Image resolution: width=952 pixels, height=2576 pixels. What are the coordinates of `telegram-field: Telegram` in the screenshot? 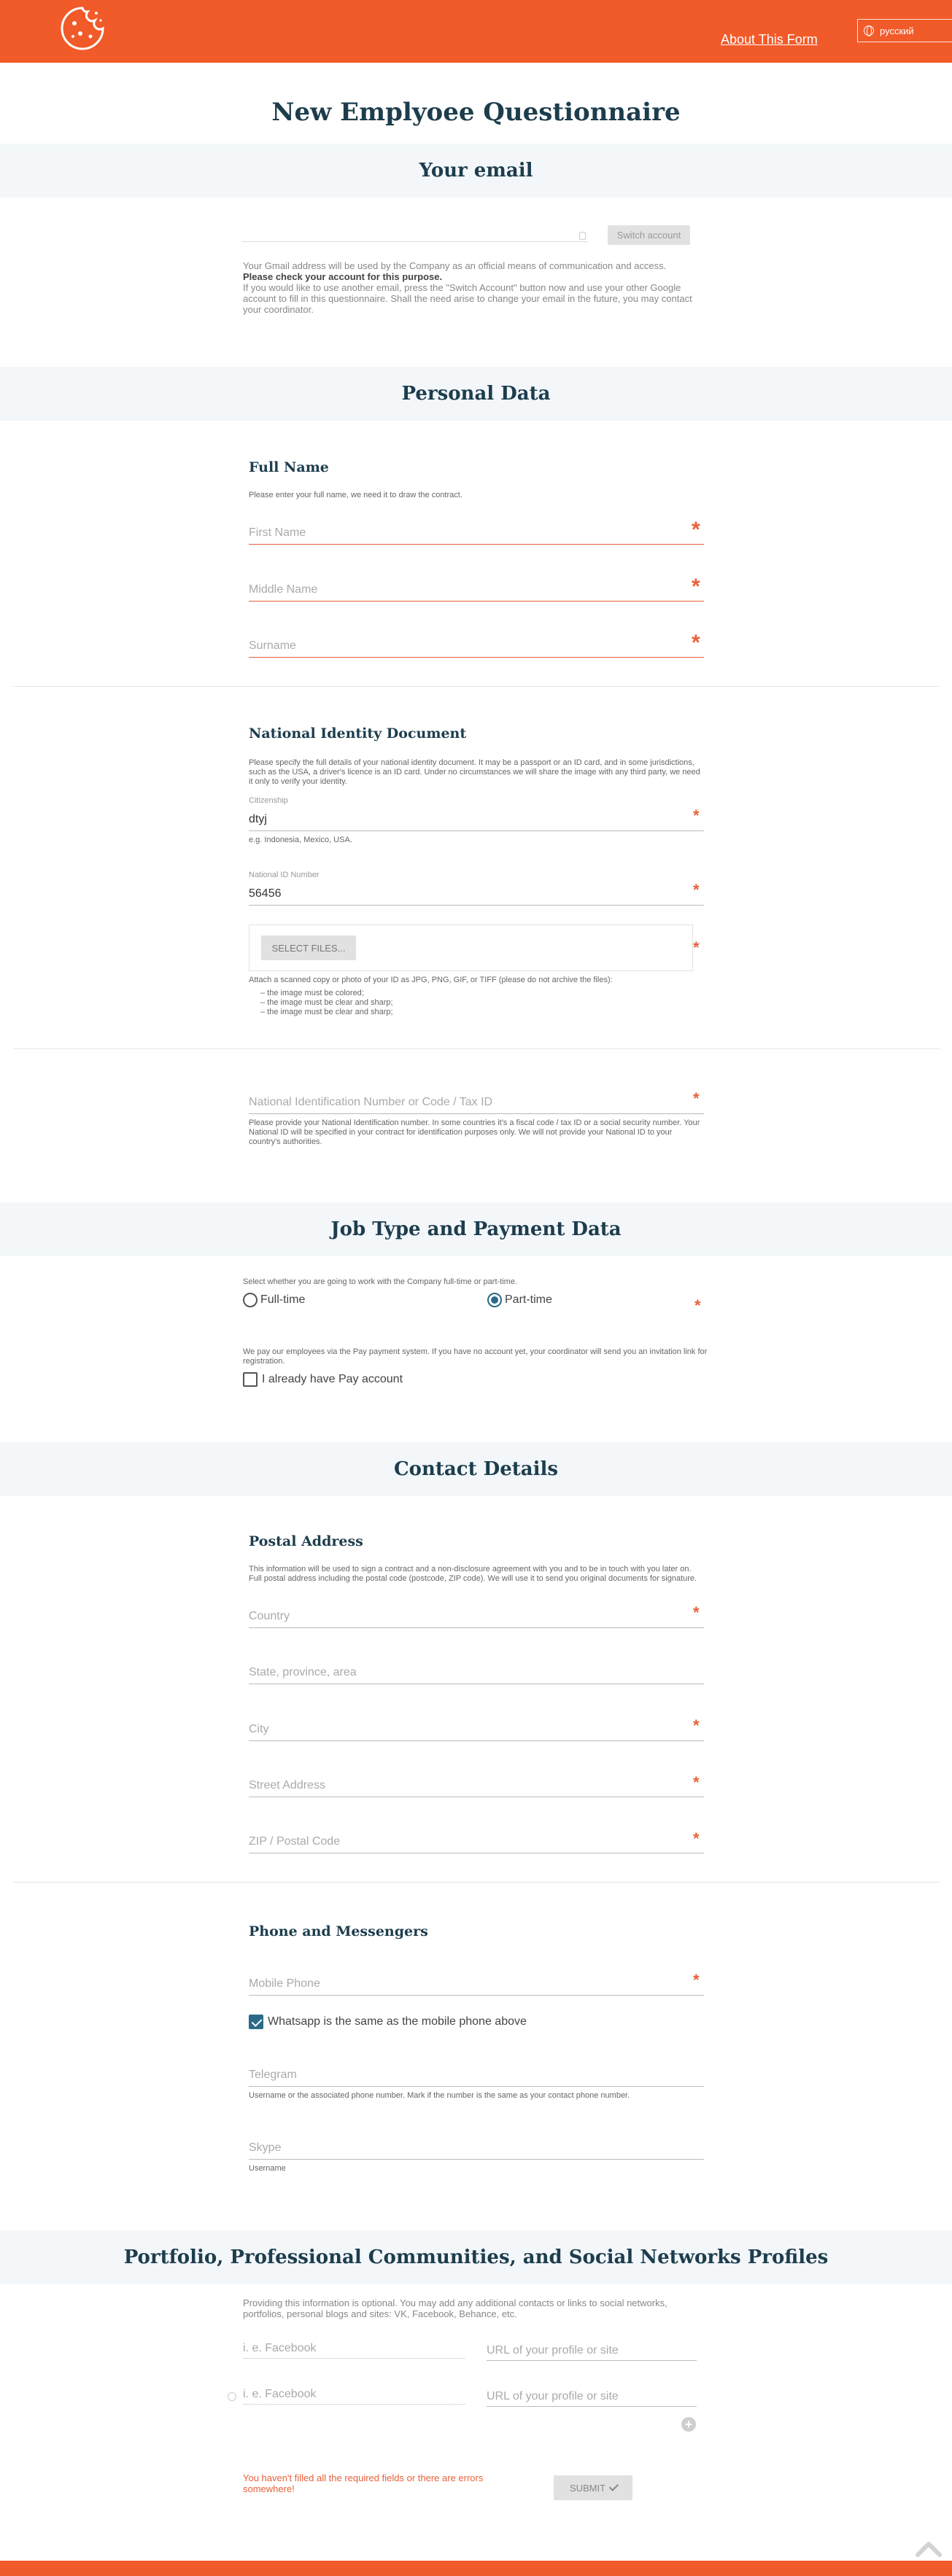 It's located at (477, 2072).